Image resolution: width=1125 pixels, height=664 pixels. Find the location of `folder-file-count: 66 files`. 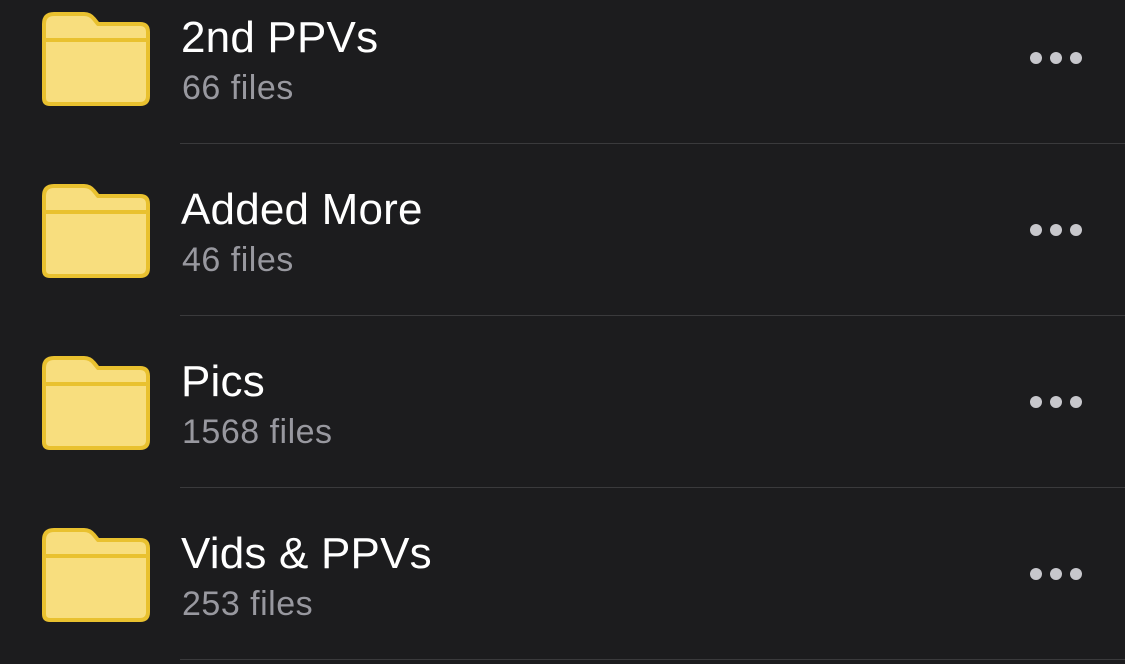

folder-file-count: 66 files is located at coordinates (238, 88).